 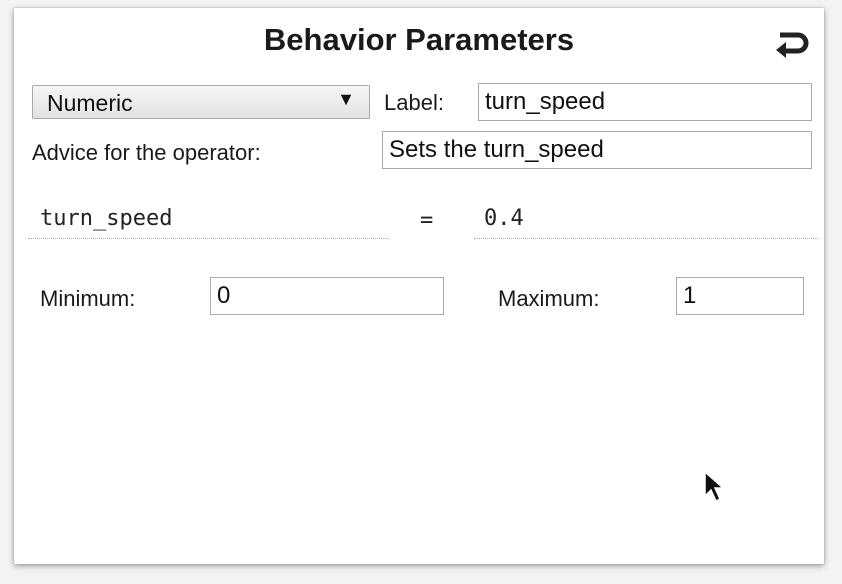 I want to click on minimum-label: Minimum:, so click(x=88, y=298).